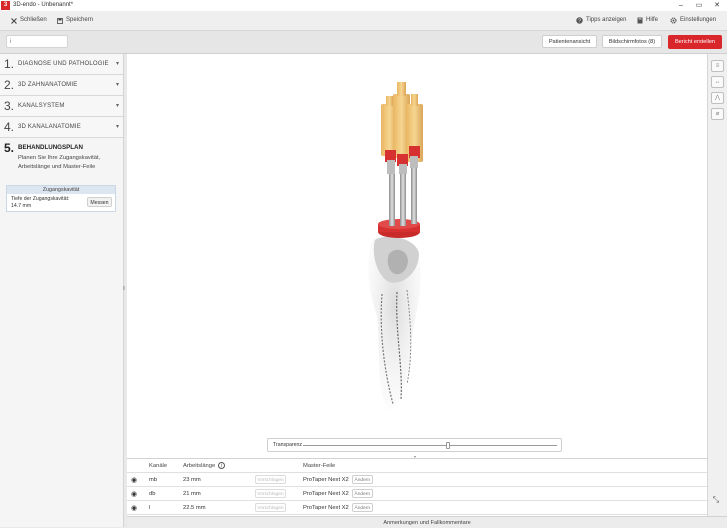 Image resolution: width=727 pixels, height=528 pixels. Describe the element at coordinates (215, 493) in the screenshot. I see `working-length: 21 mm` at that location.